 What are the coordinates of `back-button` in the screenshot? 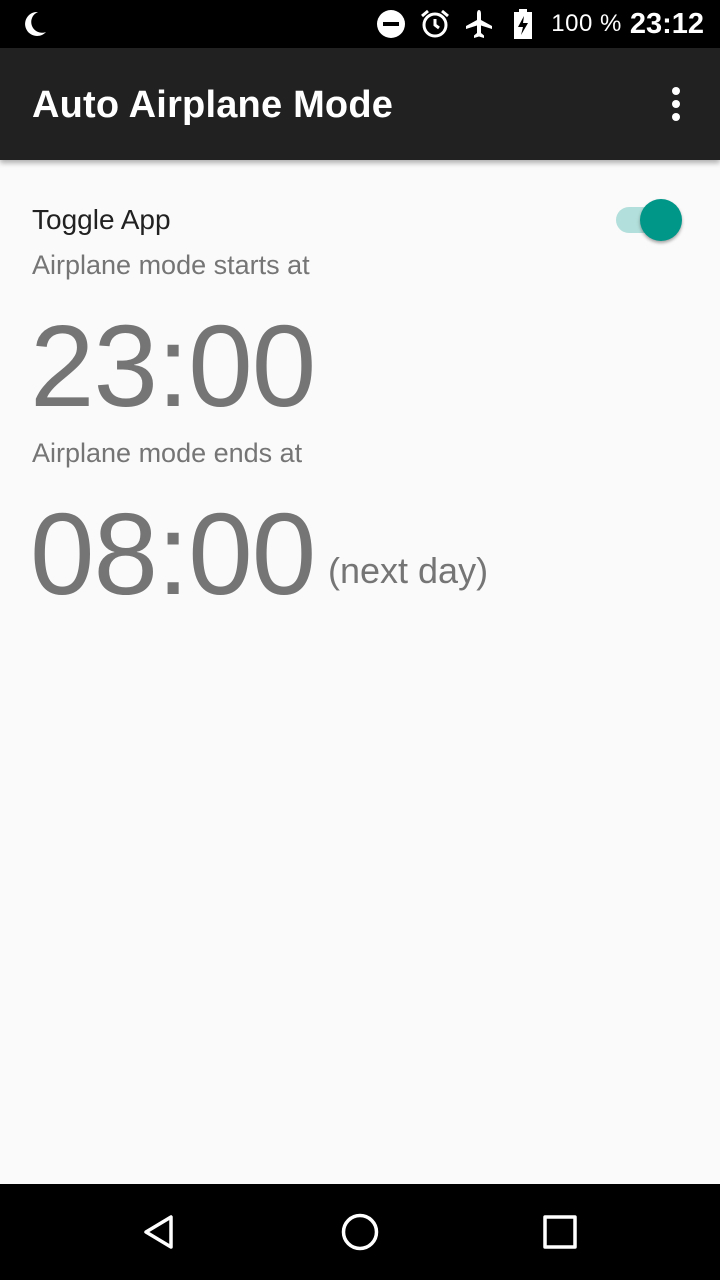 It's located at (160, 1232).